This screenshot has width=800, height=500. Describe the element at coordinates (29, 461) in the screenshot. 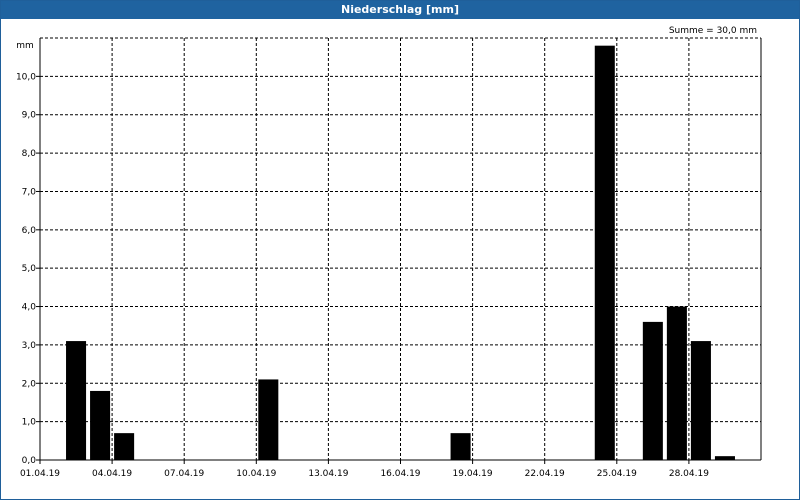

I see `y-tick-label: 0,0` at that location.